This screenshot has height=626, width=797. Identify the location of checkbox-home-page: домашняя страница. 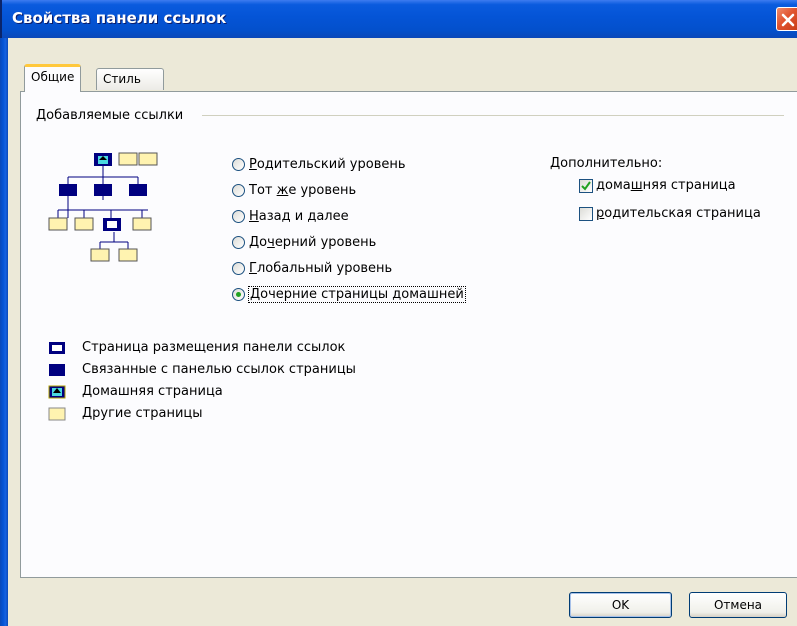
(657, 185).